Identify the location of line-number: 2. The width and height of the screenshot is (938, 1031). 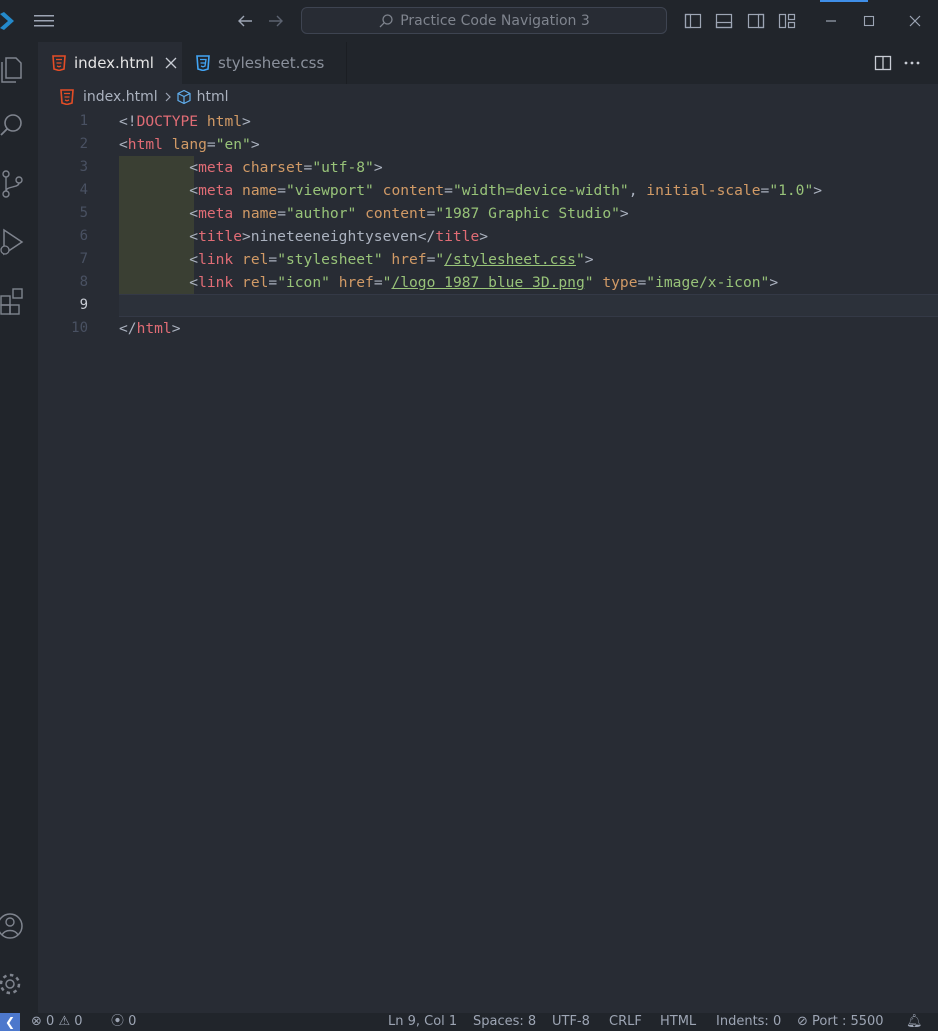
(83, 144).